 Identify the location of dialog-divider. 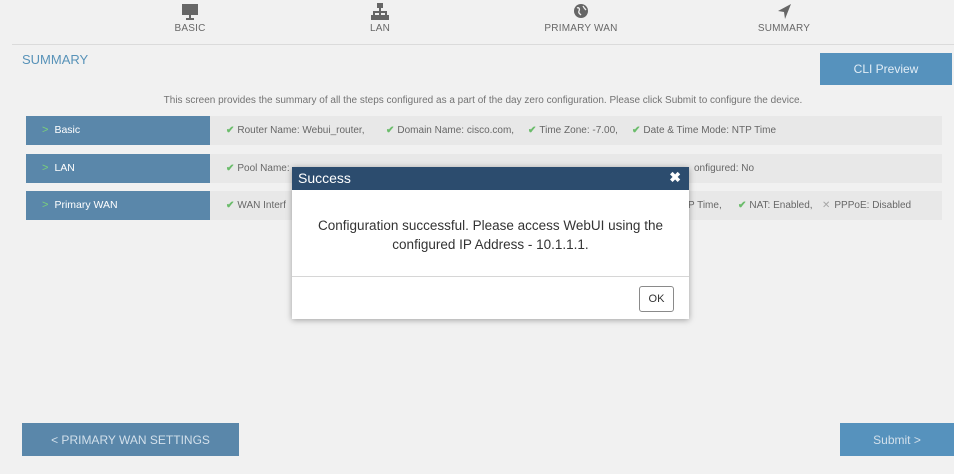
(490, 276).